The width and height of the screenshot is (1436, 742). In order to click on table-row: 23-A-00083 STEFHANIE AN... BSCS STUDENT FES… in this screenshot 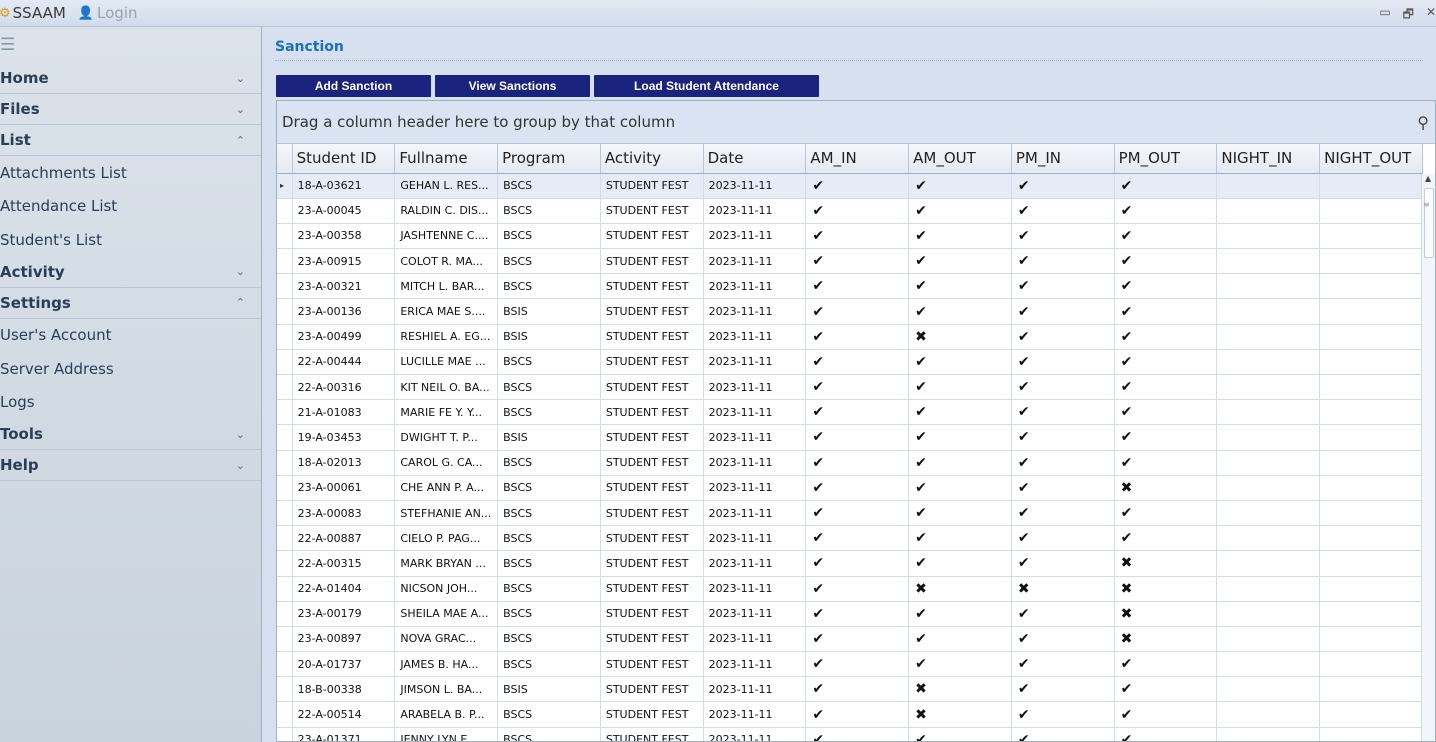, I will do `click(850, 513)`.